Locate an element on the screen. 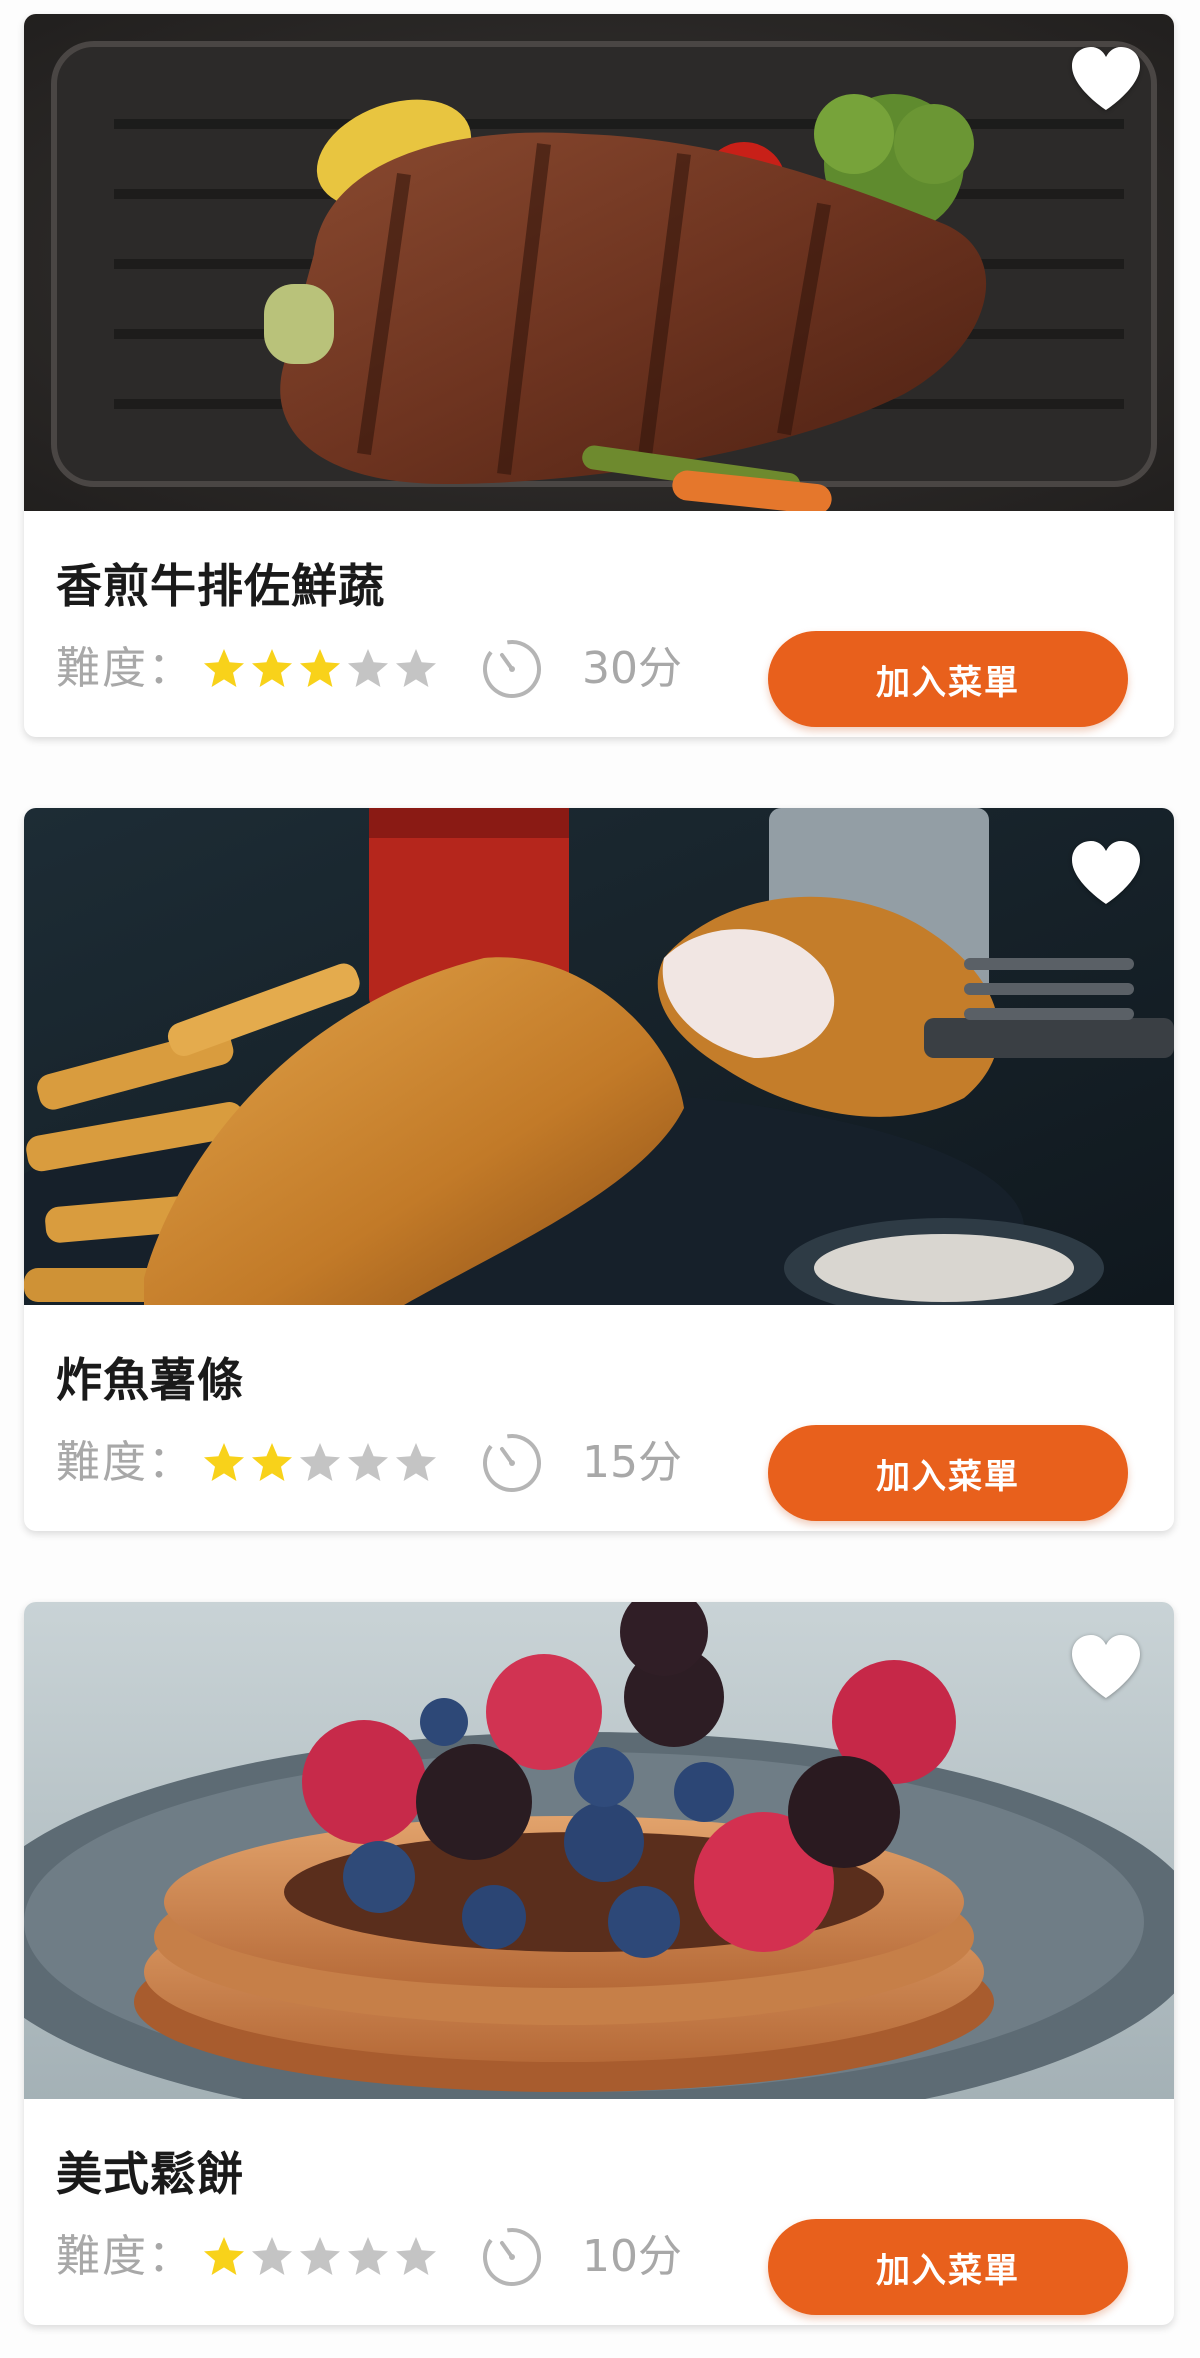 This screenshot has height=2358, width=1200. cook-time: 30分 is located at coordinates (632, 668).